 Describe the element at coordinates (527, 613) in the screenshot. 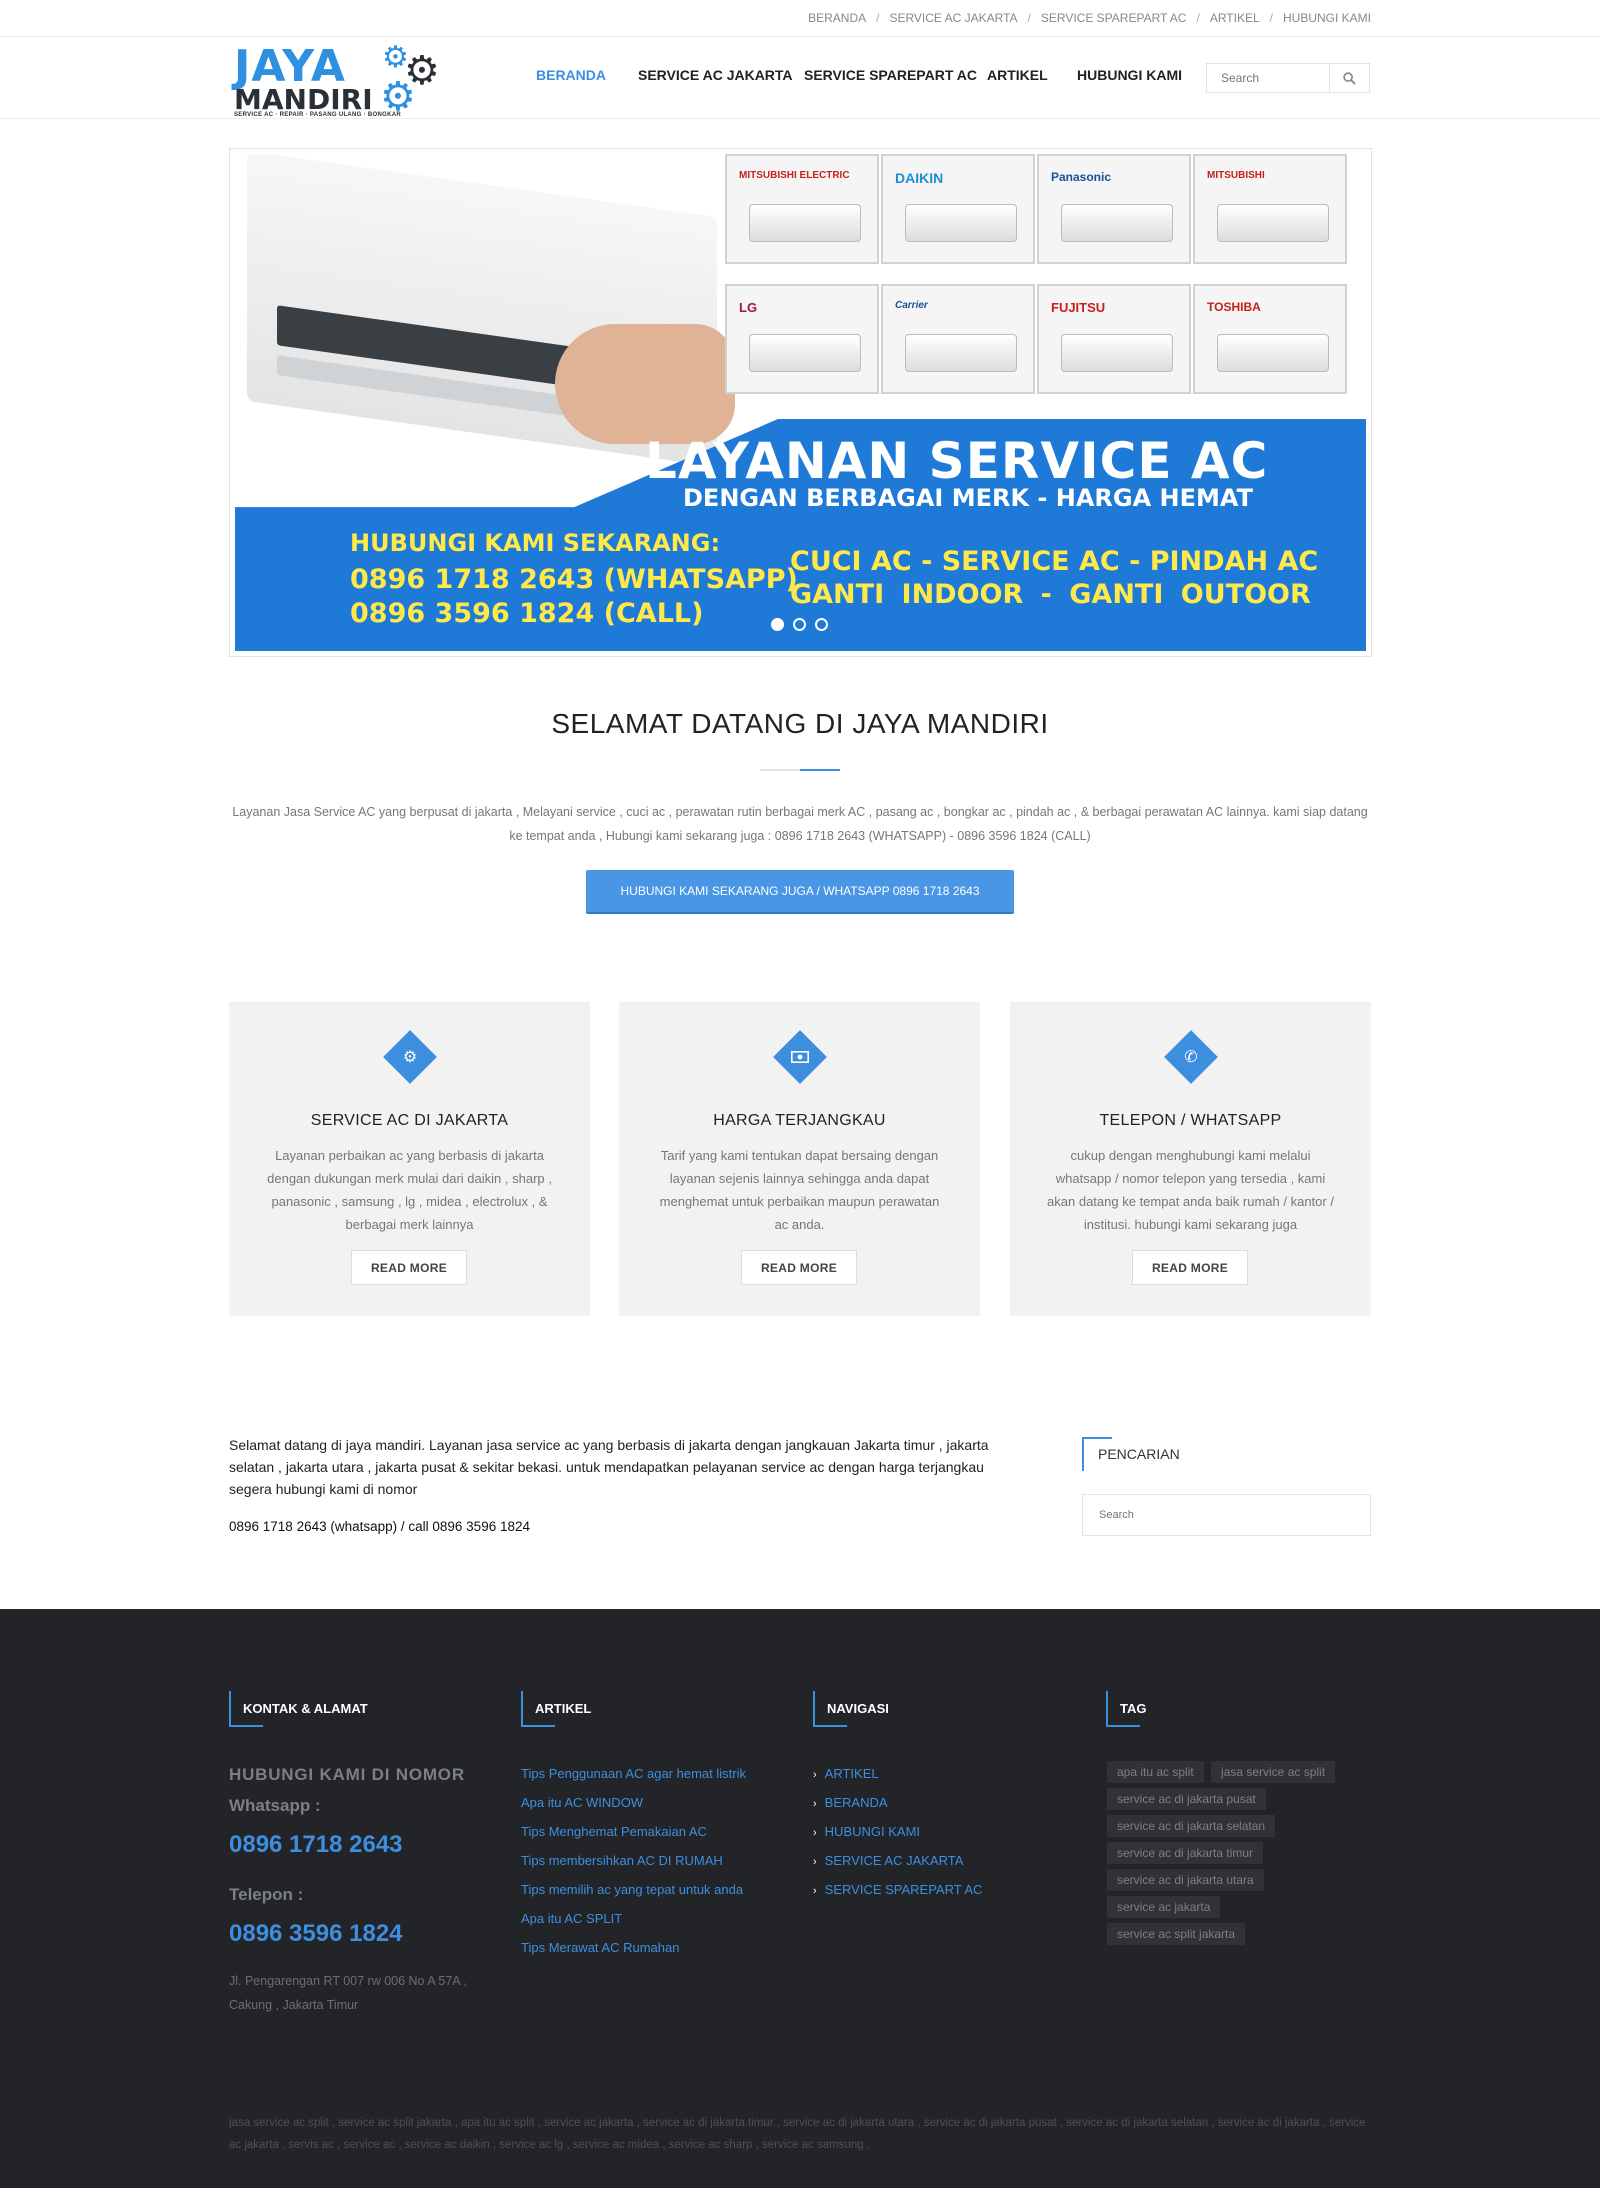

I see `banner-phone-call: 0896 3596 1824 (CALL)` at that location.